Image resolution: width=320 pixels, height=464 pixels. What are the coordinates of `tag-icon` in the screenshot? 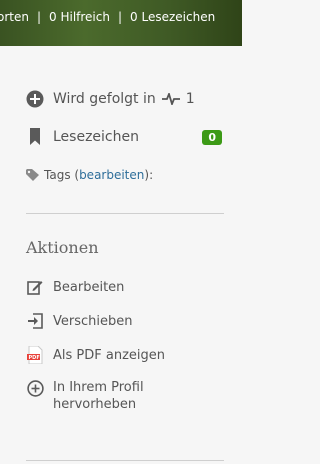 It's located at (33, 175).